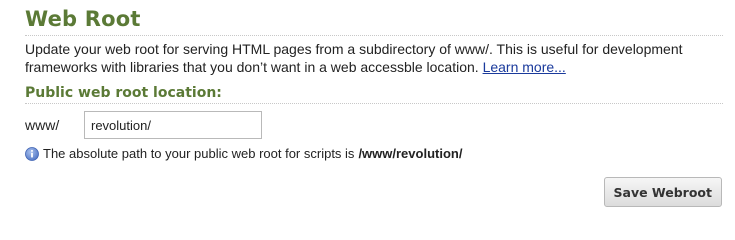 The image size is (735, 240). What do you see at coordinates (173, 125) in the screenshot?
I see `webroot-input` at bounding box center [173, 125].